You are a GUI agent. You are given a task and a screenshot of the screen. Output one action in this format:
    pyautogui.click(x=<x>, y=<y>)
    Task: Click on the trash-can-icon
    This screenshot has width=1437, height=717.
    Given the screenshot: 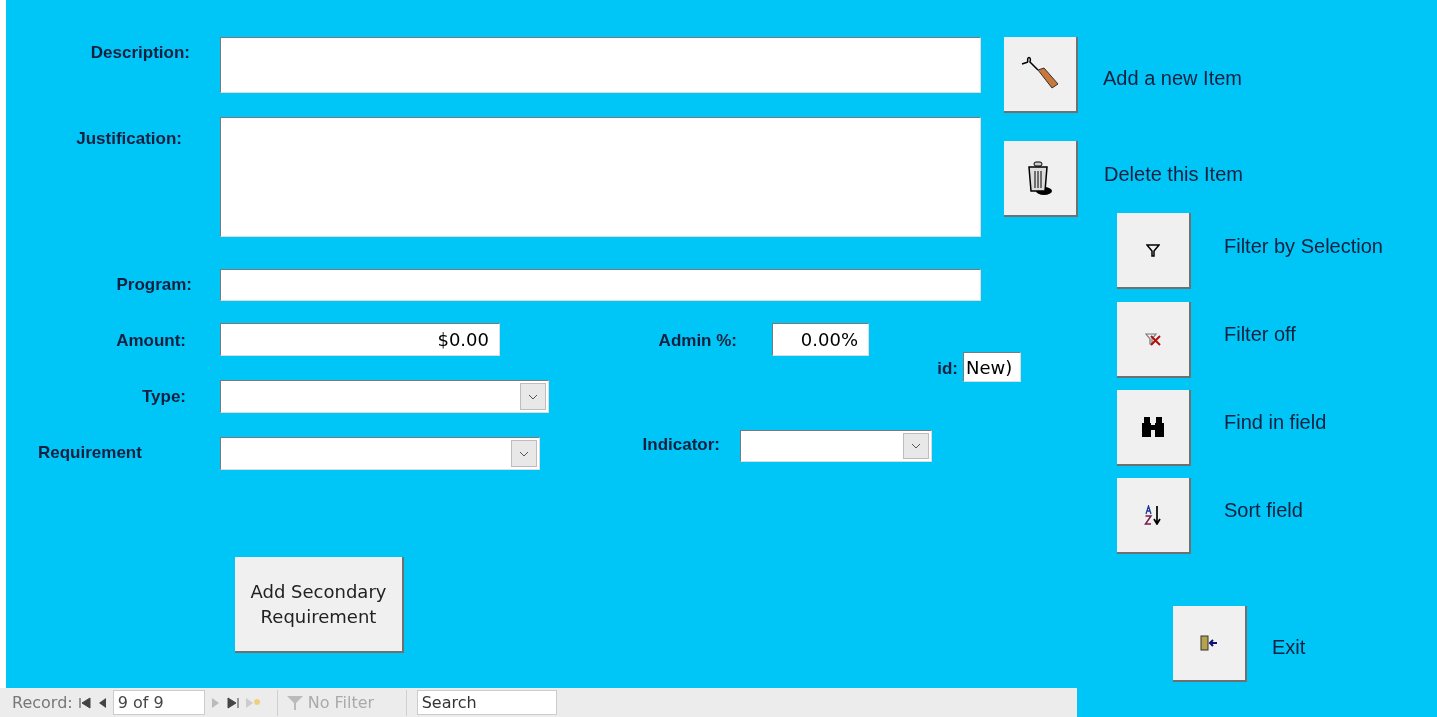 What is the action you would take?
    pyautogui.click(x=1040, y=178)
    